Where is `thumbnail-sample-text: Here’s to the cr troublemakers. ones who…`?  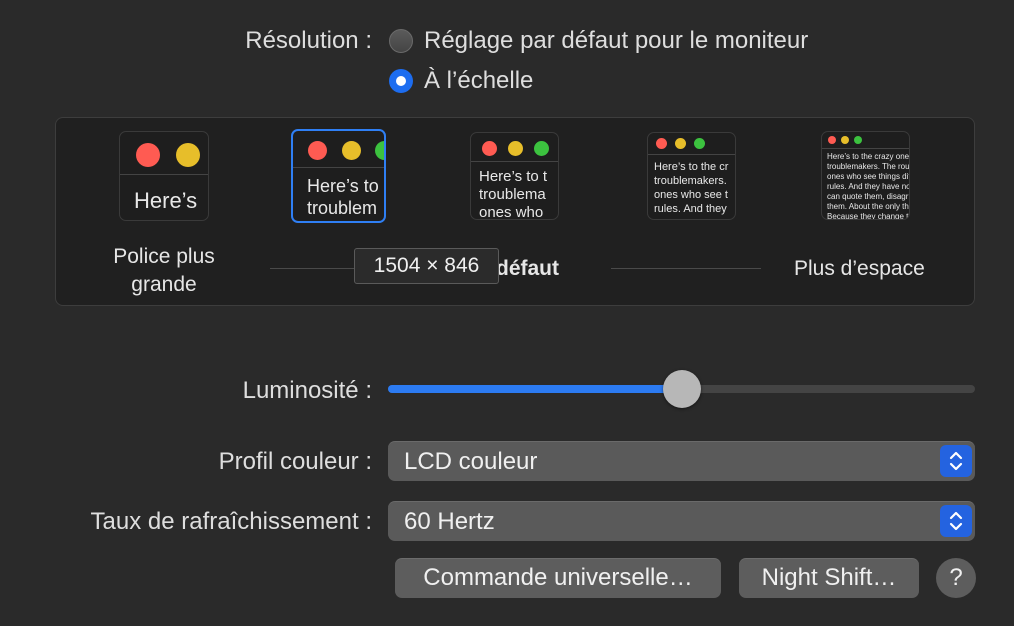
thumbnail-sample-text: Here’s to the cr troublemakers. ones who… is located at coordinates (691, 188).